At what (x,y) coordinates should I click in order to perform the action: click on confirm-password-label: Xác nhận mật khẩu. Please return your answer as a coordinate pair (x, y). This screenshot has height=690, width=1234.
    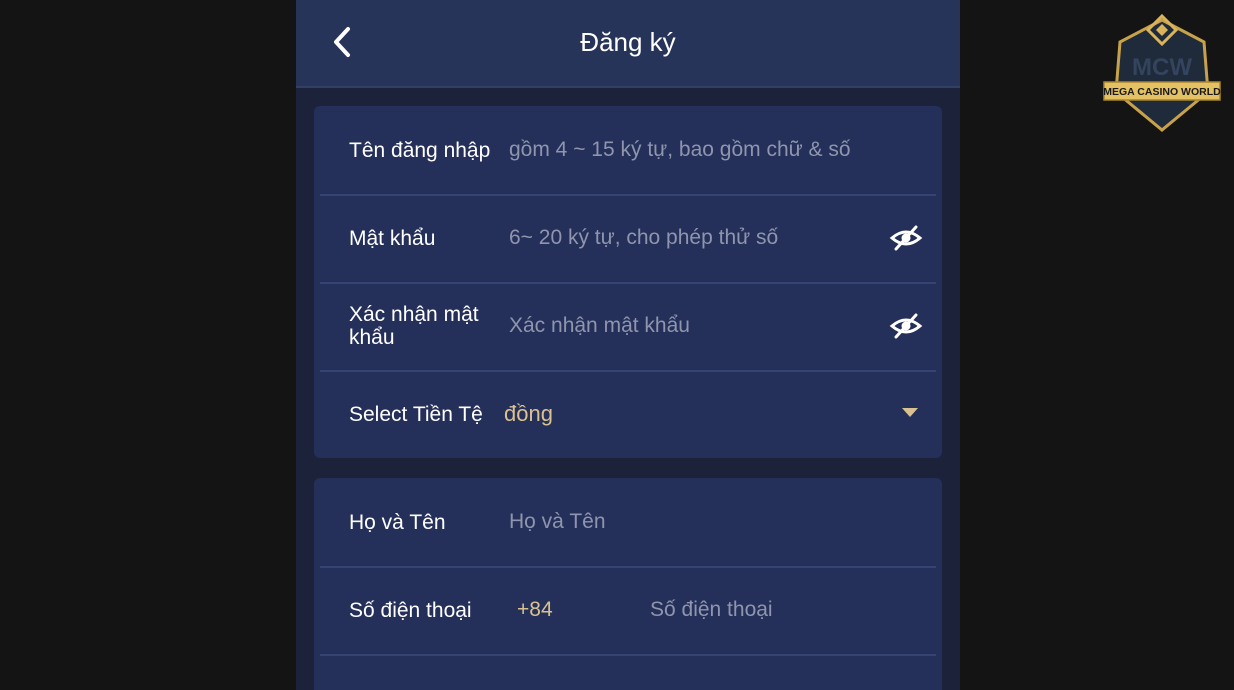
    Looking at the image, I should click on (414, 326).